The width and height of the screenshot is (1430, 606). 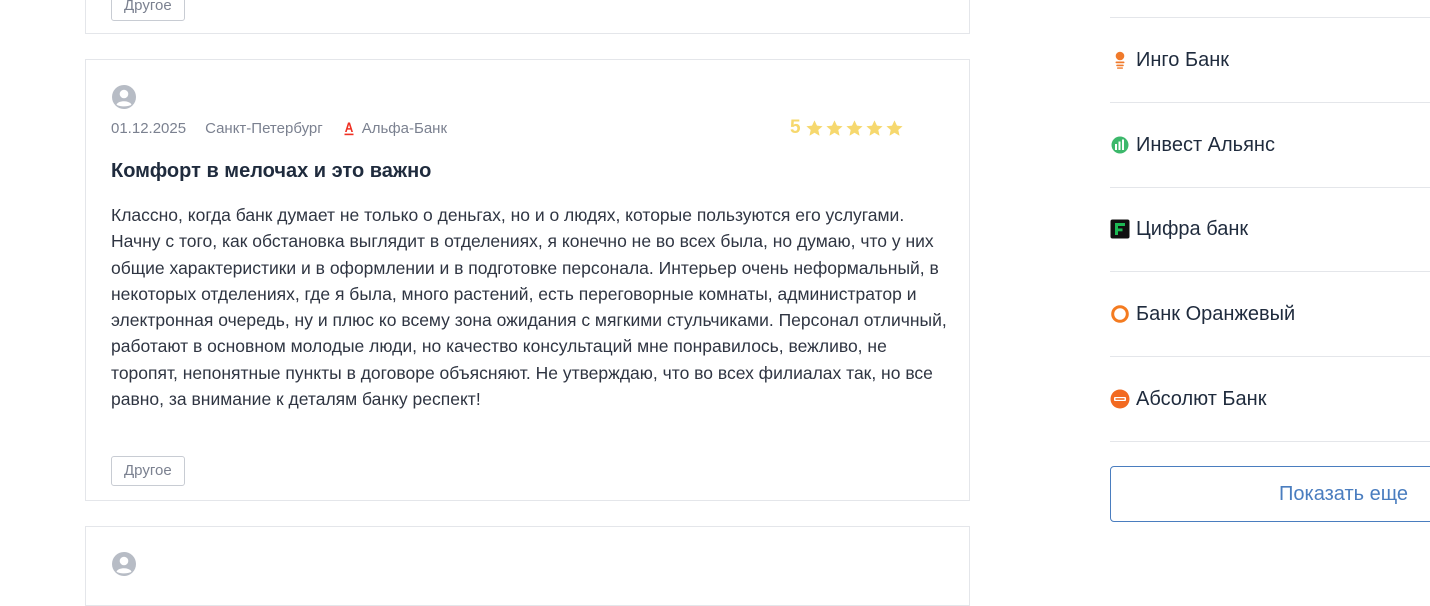 I want to click on review-card: Другое, so click(x=527, y=17).